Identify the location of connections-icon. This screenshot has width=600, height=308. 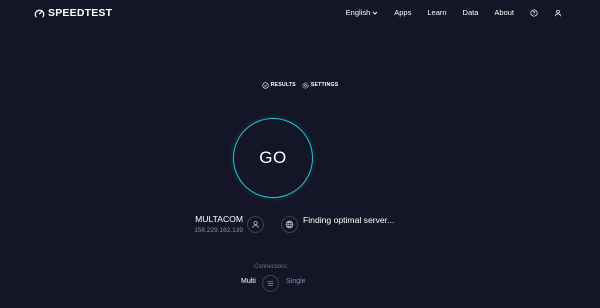
(270, 283).